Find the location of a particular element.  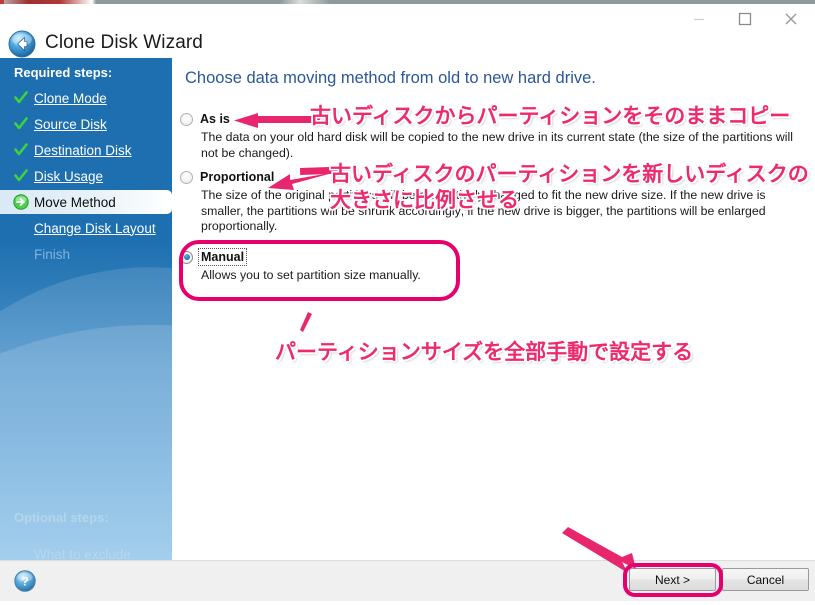

option-proportional-row: Proportional is located at coordinates (487, 177).